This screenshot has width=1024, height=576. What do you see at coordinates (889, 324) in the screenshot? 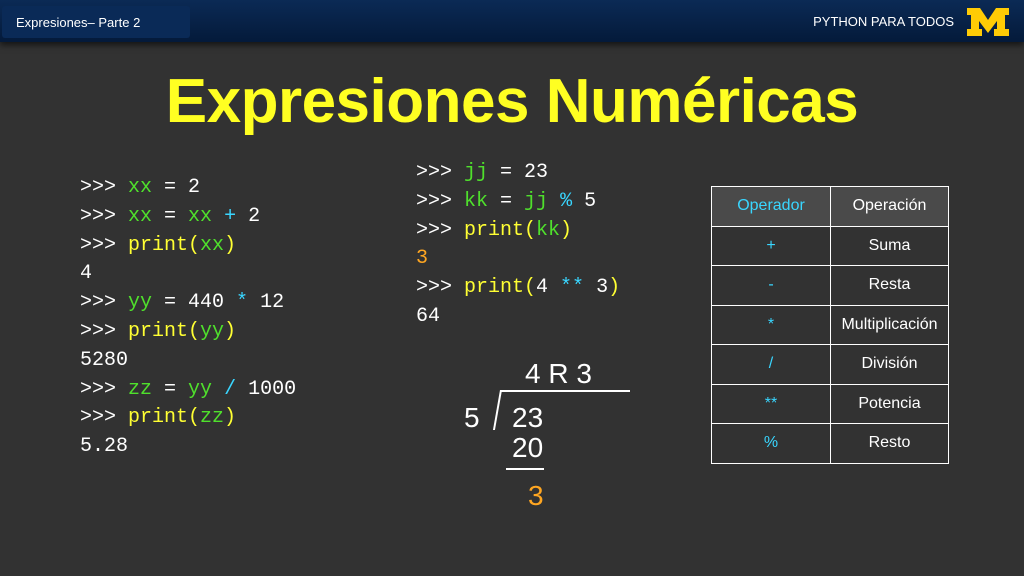
I see `operation-name: Multiplicación` at bounding box center [889, 324].